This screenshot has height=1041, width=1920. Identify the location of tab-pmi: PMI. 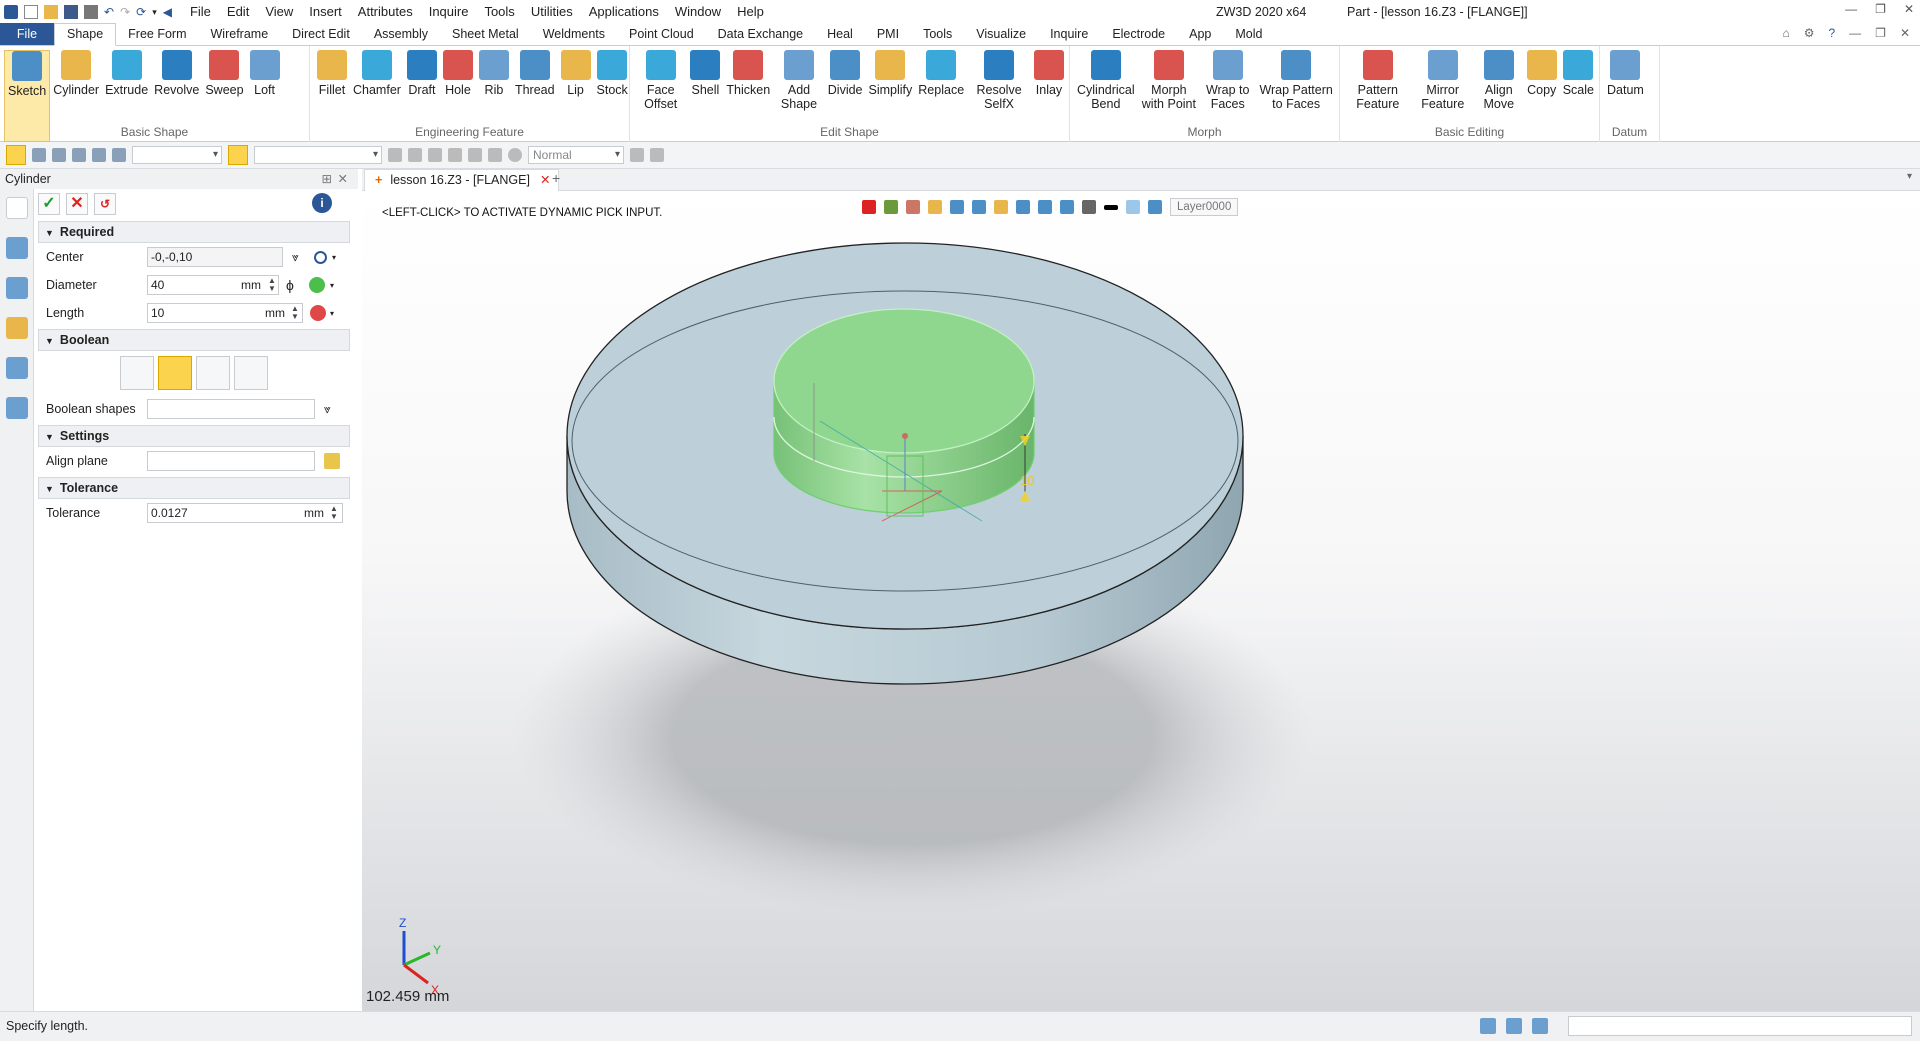
(888, 34).